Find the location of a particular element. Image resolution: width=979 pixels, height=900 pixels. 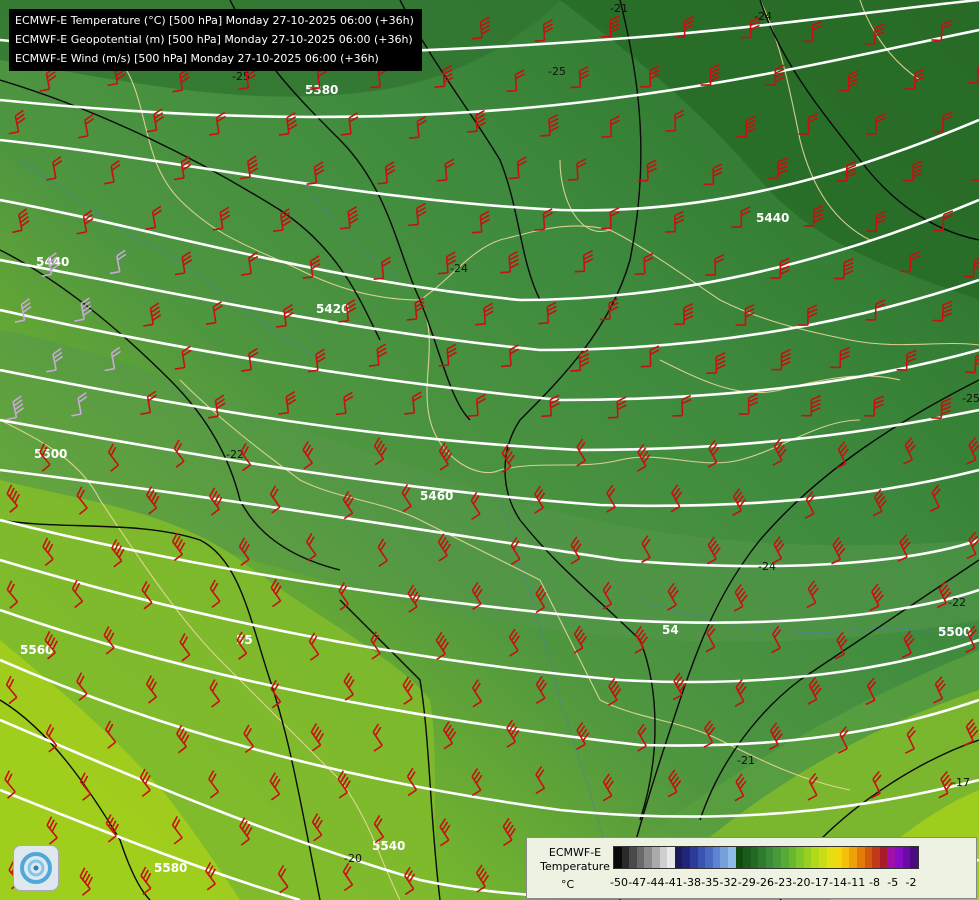

legend-tick-label: -44 is located at coordinates (655, 882).